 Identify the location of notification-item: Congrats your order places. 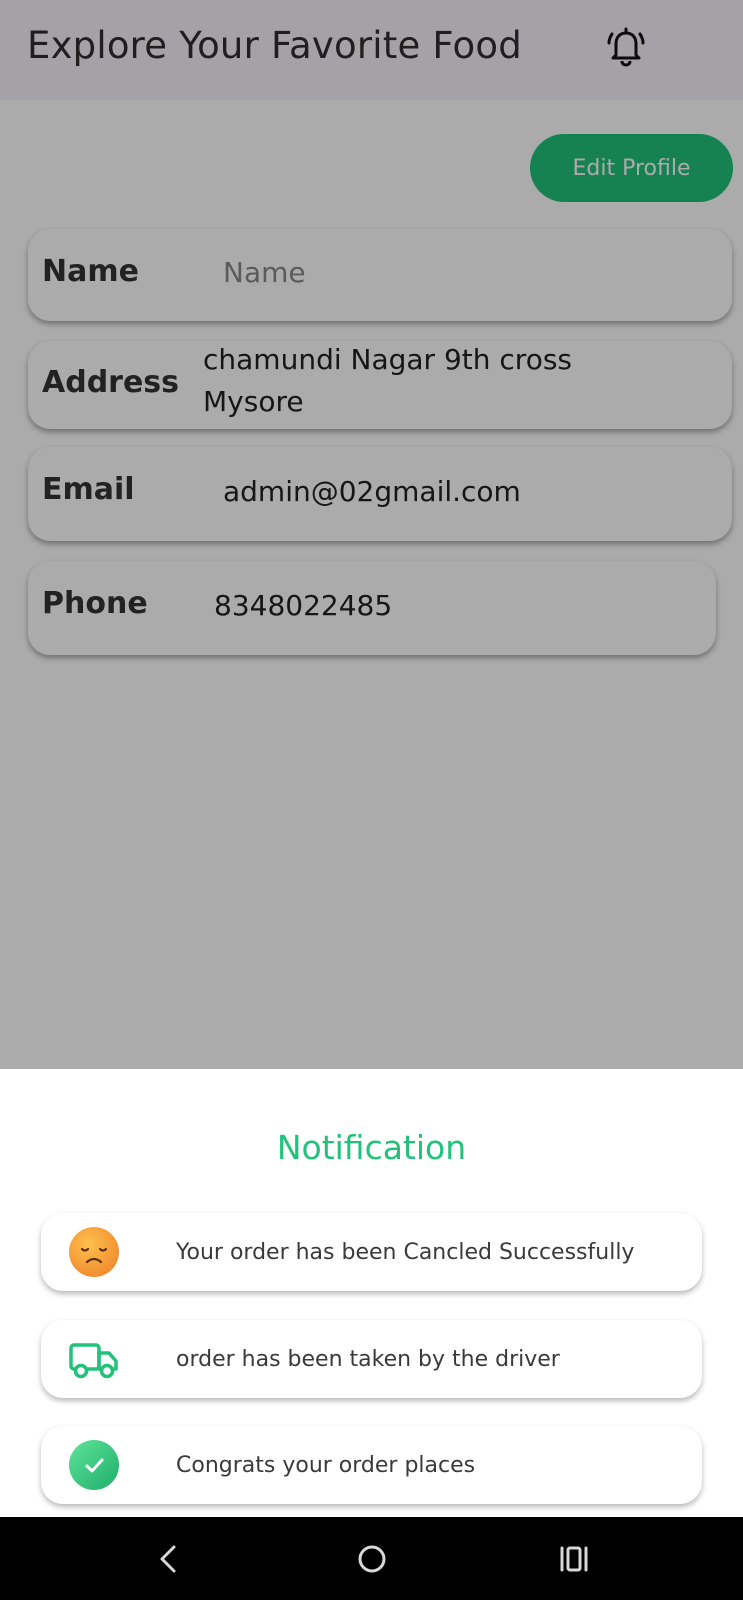
(371, 1465).